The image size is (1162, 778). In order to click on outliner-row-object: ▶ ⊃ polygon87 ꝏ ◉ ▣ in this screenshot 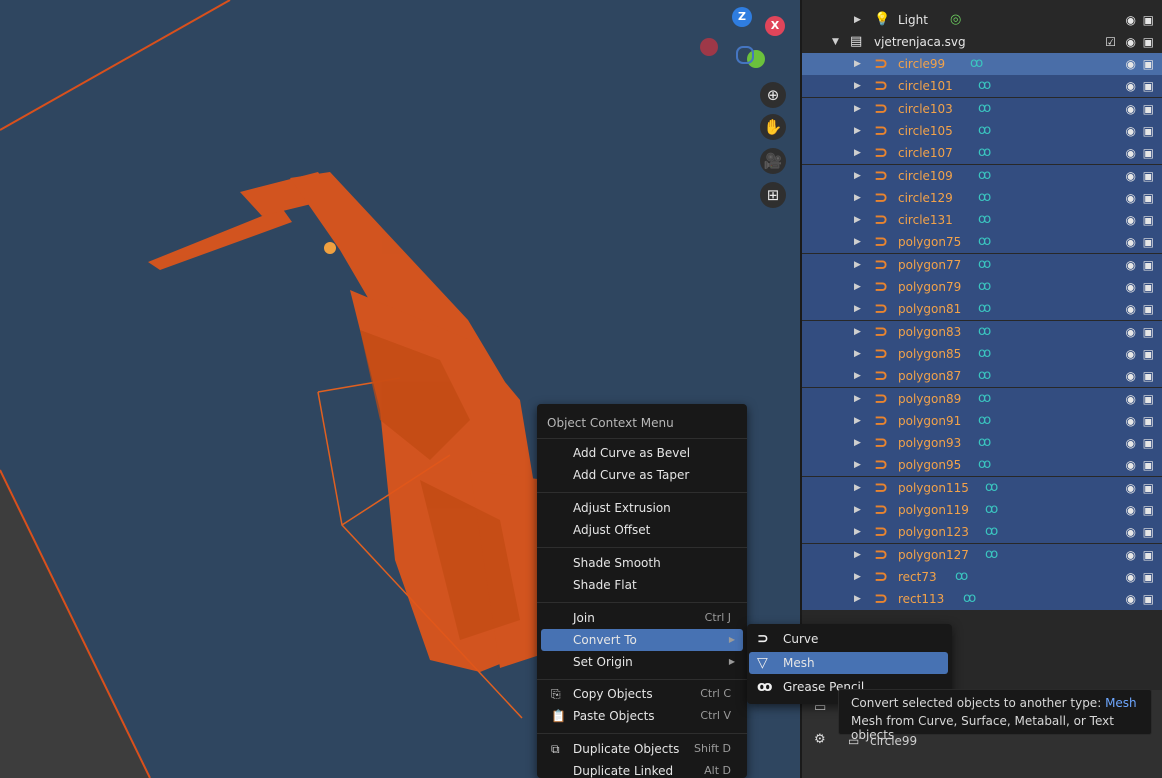, I will do `click(982, 376)`.